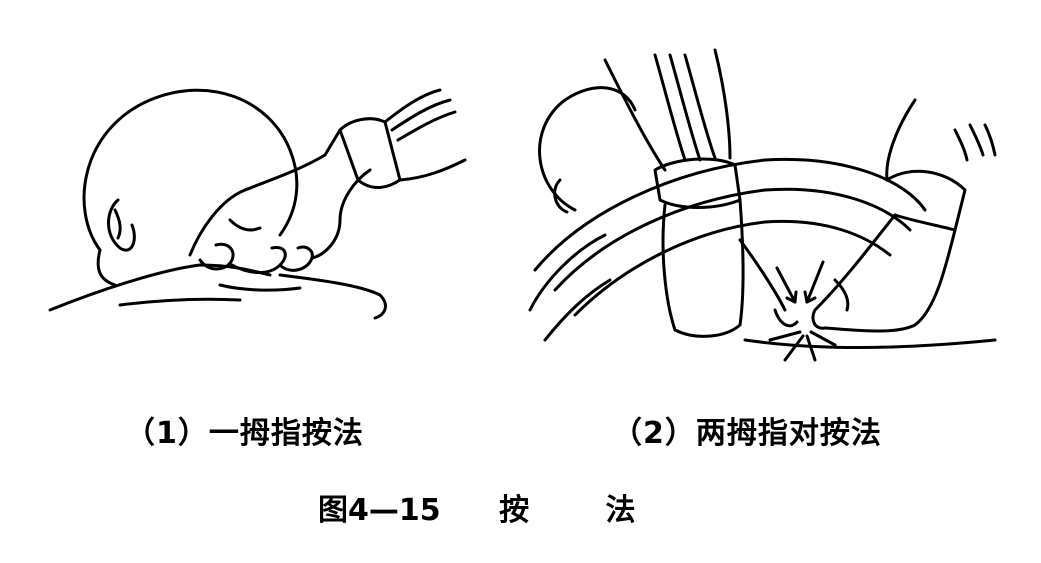 Image resolution: width=1041 pixels, height=563 pixels. Describe the element at coordinates (703, 268) in the screenshot. I see `left-hand` at that location.